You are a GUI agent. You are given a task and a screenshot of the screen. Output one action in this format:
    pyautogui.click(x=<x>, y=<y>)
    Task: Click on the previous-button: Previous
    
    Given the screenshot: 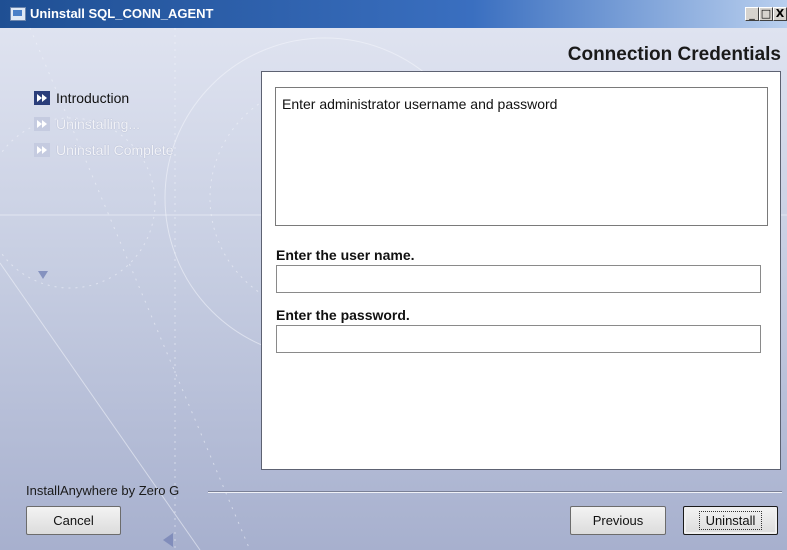 What is the action you would take?
    pyautogui.click(x=618, y=520)
    